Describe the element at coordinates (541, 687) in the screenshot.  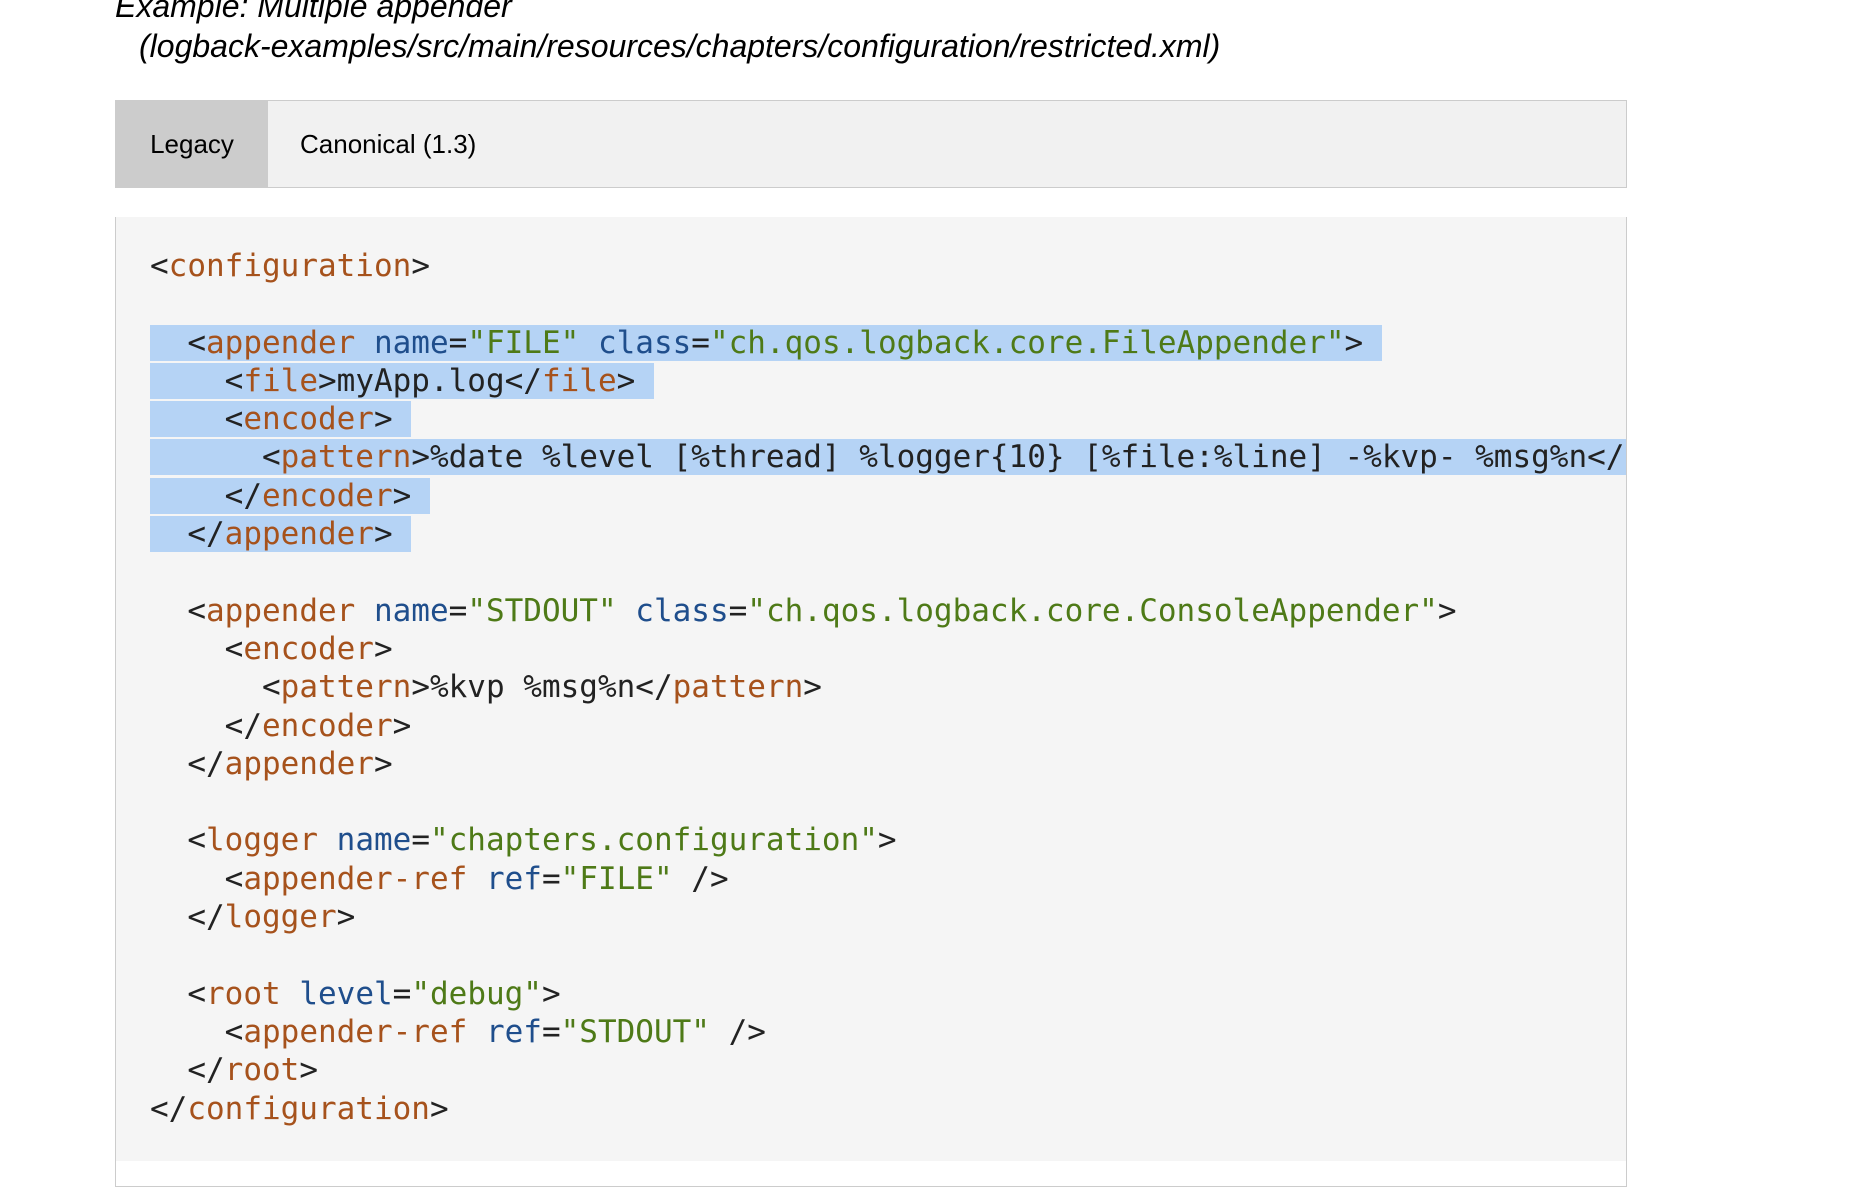
I see `code-line-text: <pattern>%kvp %msg%n</pattern>` at that location.